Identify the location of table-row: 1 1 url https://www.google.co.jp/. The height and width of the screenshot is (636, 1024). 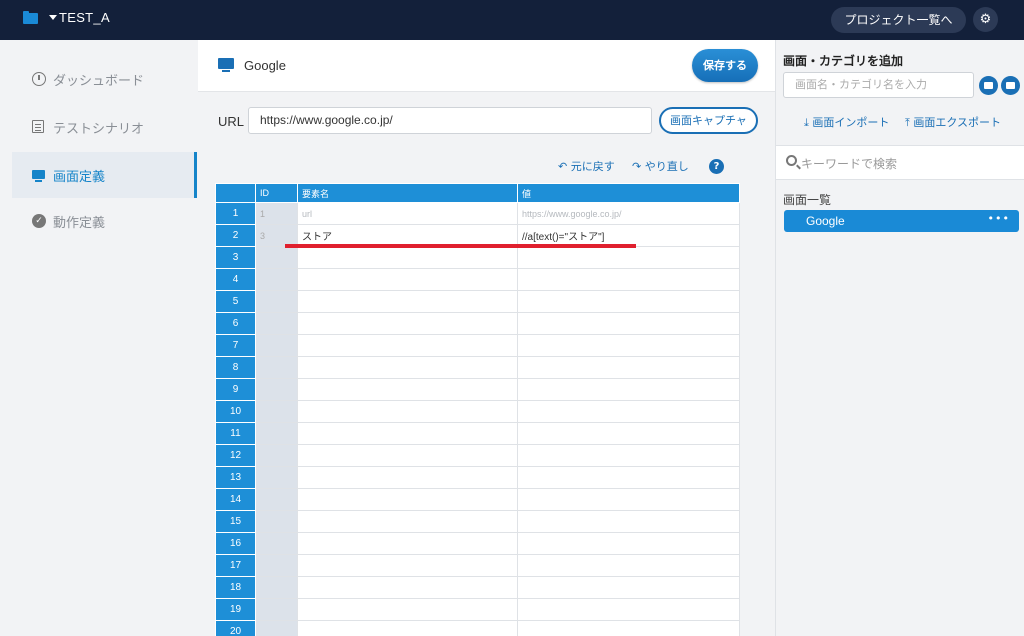
(477, 213).